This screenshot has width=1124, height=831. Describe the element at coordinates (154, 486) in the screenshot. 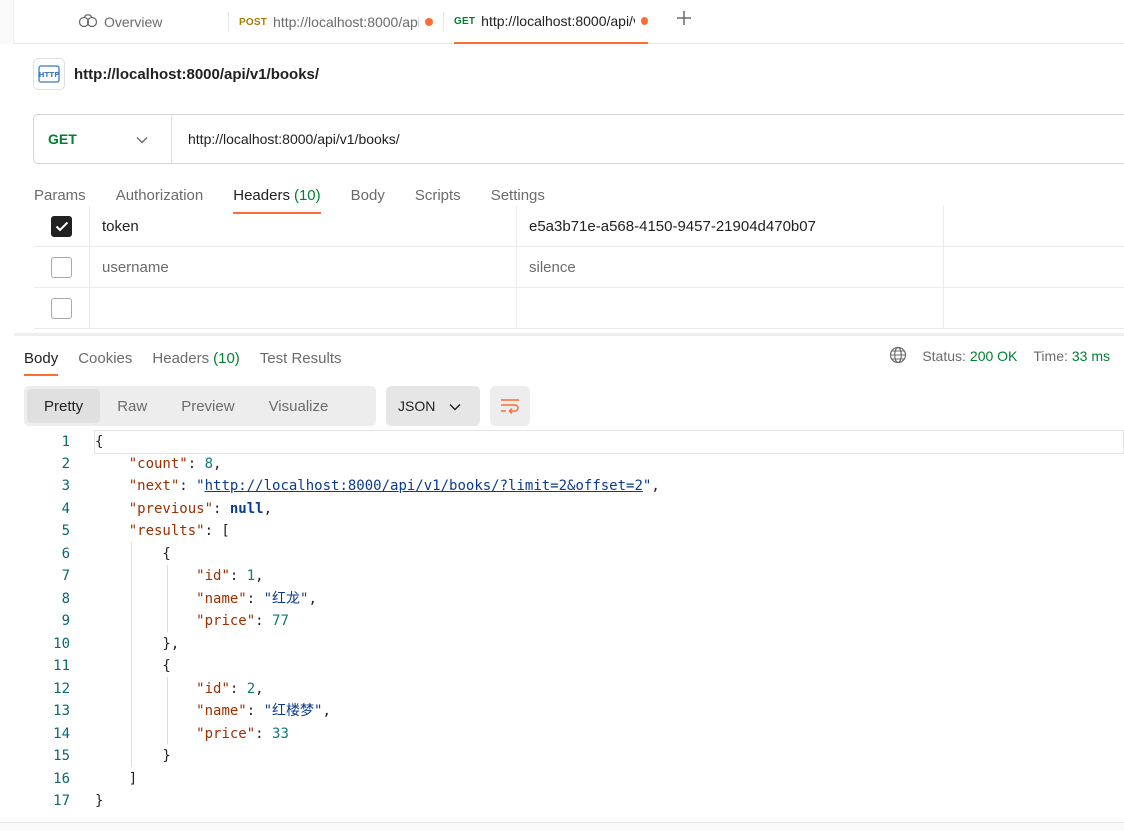

I see `json-key: "next"` at that location.